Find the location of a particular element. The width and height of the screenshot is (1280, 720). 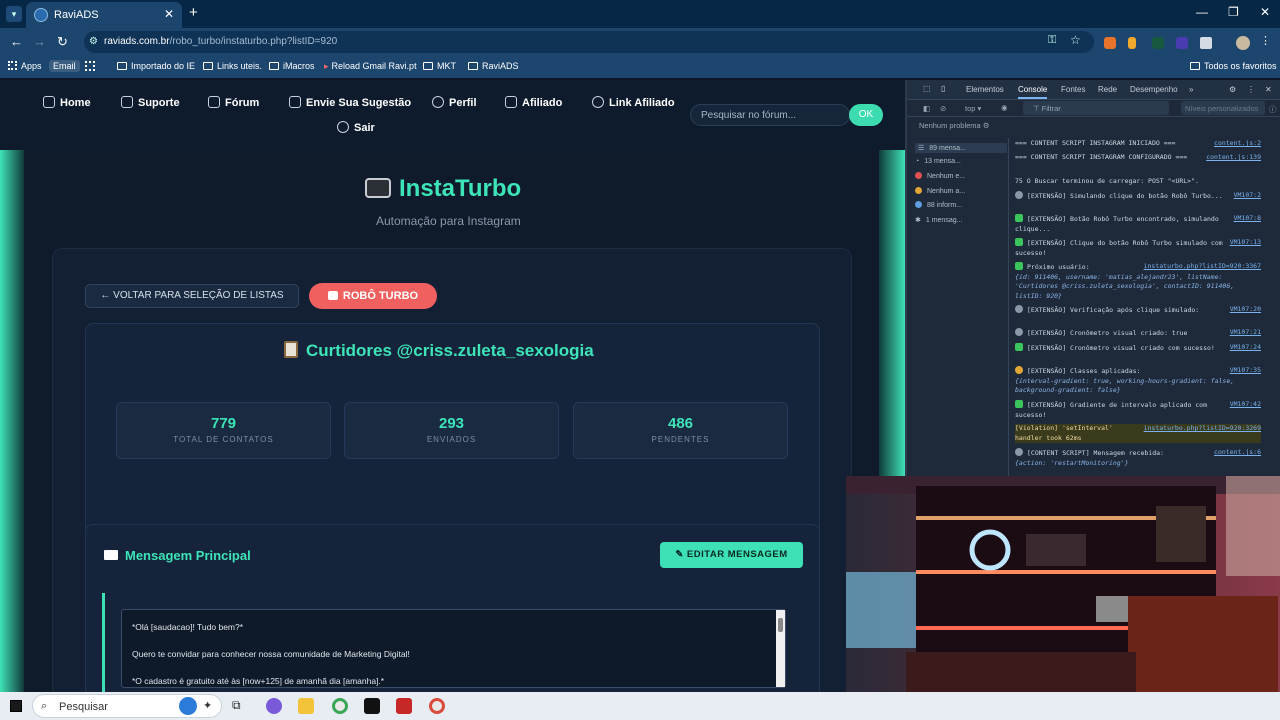

tab-search-icon: ▾ is located at coordinates (14, 14).